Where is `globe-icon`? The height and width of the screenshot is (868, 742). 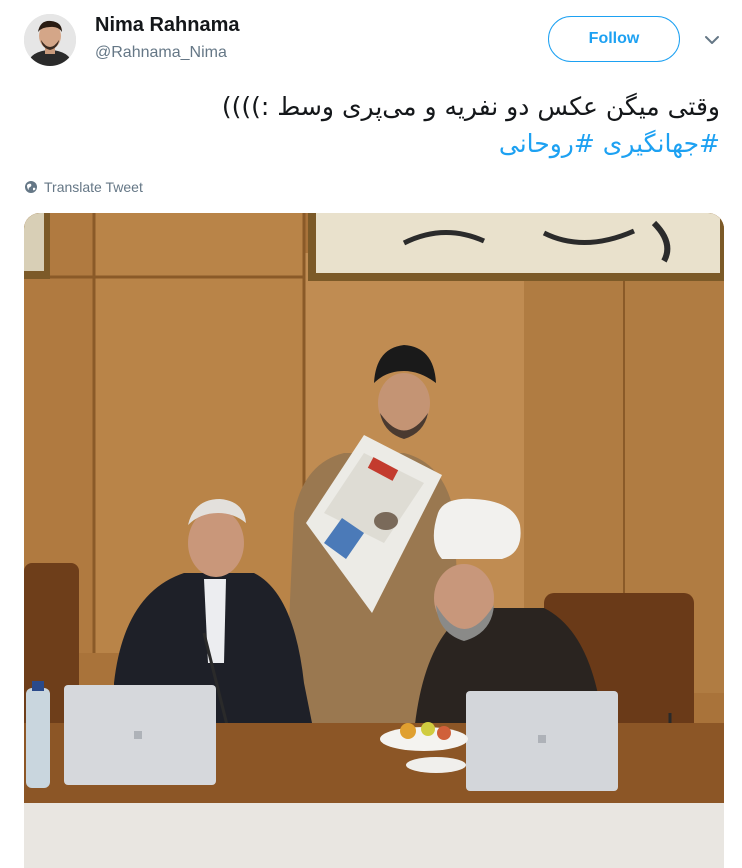 globe-icon is located at coordinates (31, 187).